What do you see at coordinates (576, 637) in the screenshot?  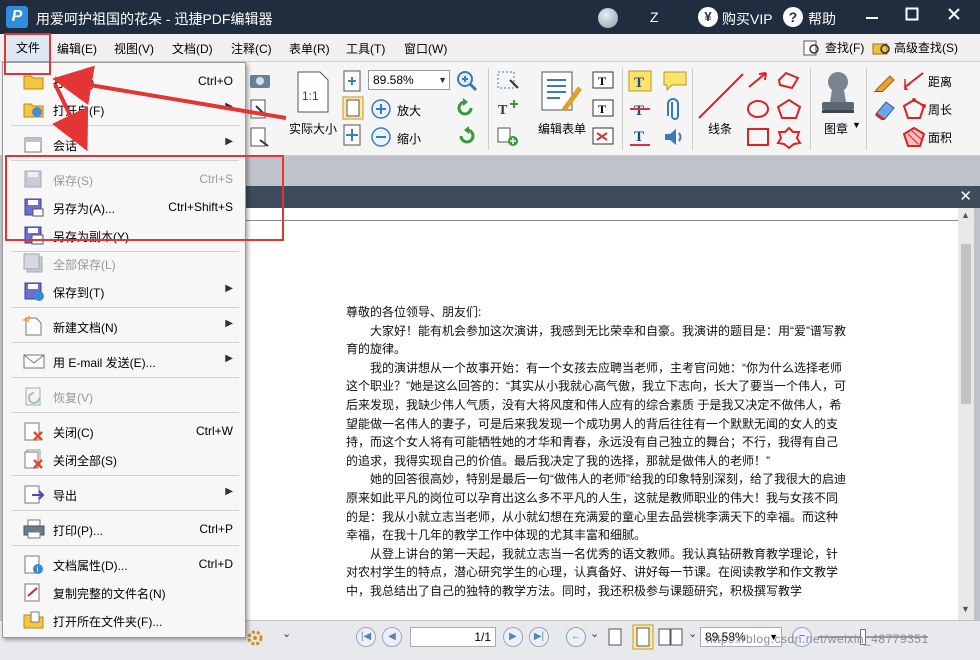 I see `back-button: ←` at bounding box center [576, 637].